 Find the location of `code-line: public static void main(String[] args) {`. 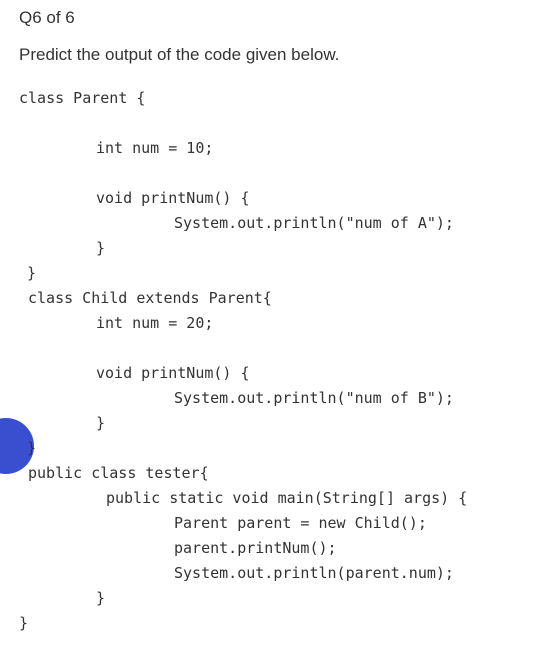

code-line: public static void main(String[] args) { is located at coordinates (287, 498).